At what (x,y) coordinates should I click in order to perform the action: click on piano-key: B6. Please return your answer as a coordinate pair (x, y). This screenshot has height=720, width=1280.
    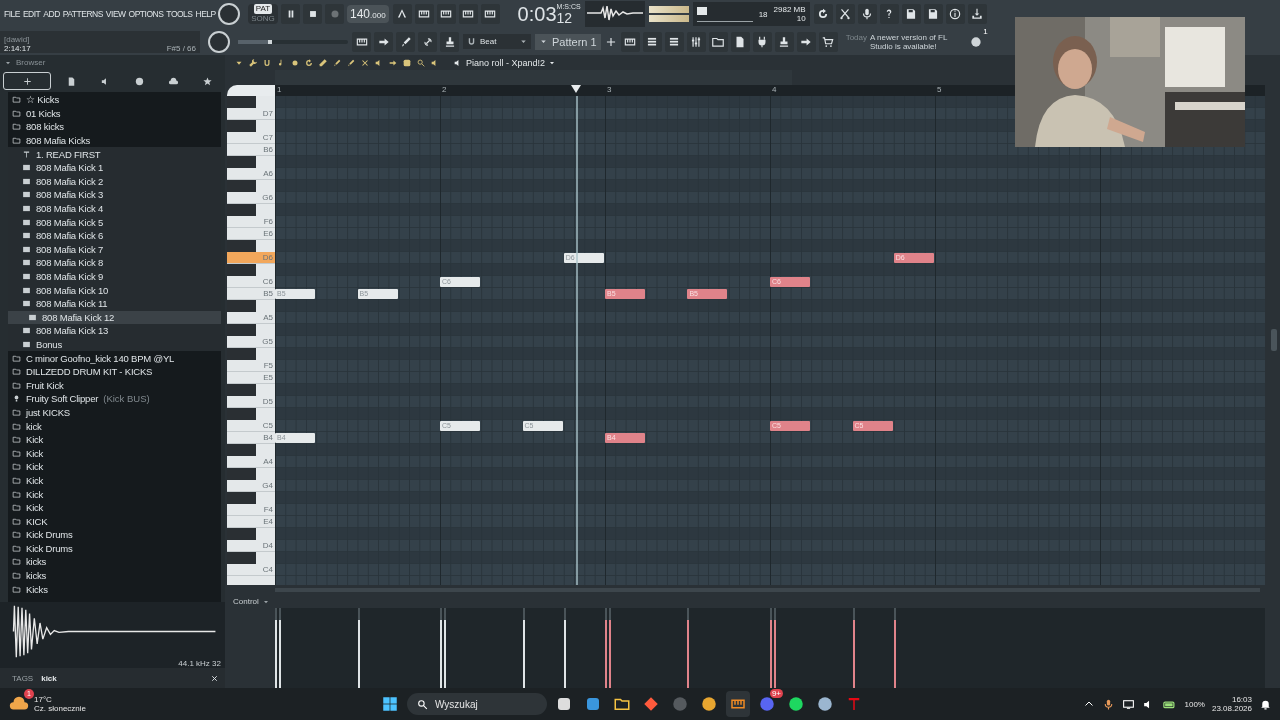
    Looking at the image, I should click on (251, 150).